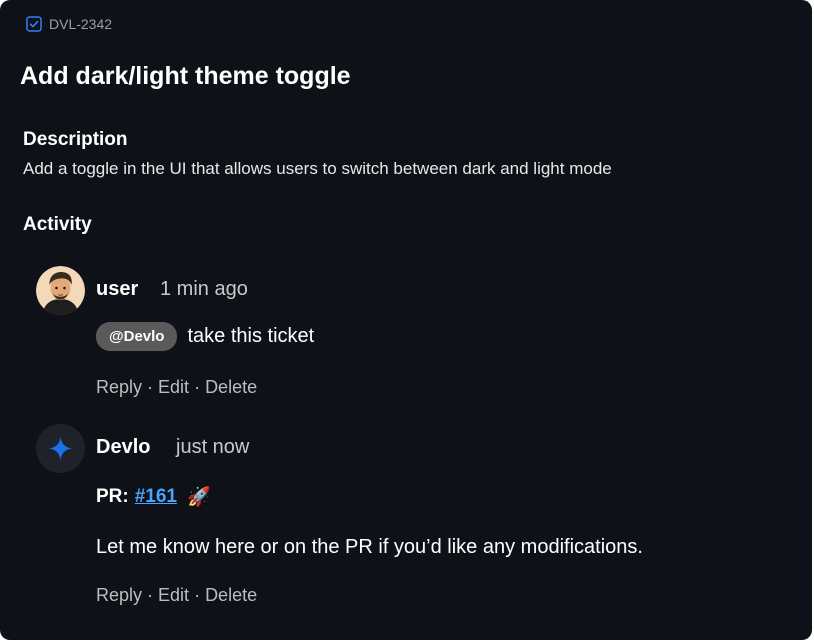 The height and width of the screenshot is (642, 814). Describe the element at coordinates (185, 76) in the screenshot. I see `ticket-title: Add dark/light theme toggle` at that location.